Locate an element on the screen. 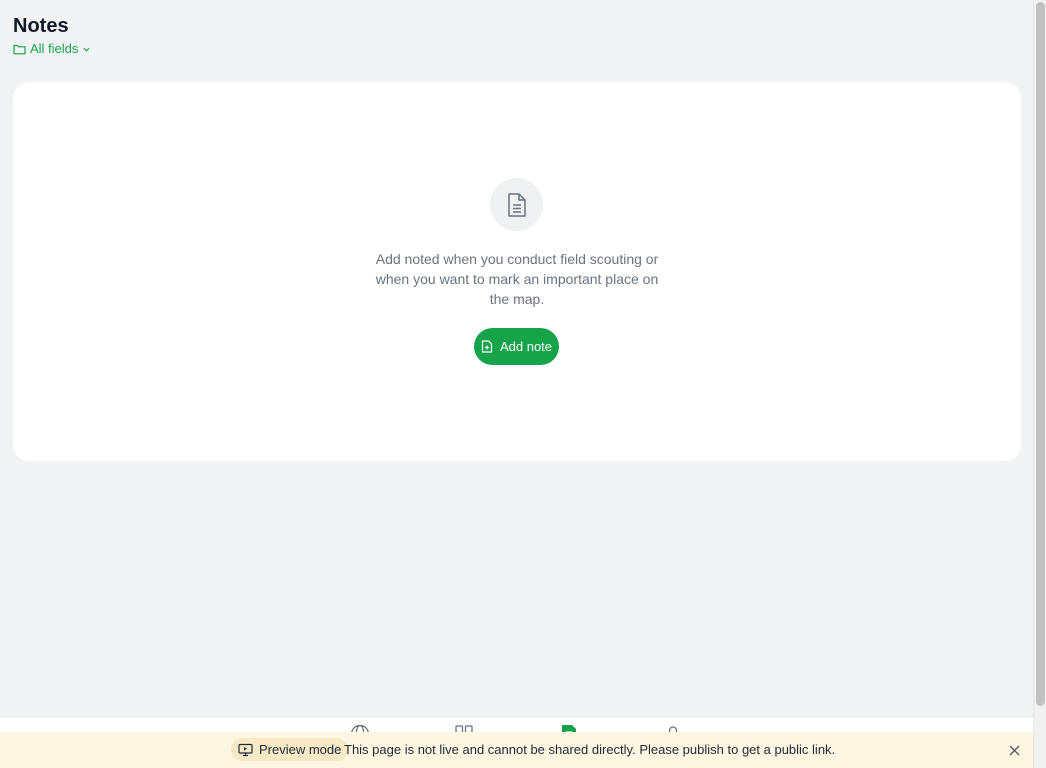 This screenshot has height=768, width=1046. page-title: Notes is located at coordinates (41, 26).